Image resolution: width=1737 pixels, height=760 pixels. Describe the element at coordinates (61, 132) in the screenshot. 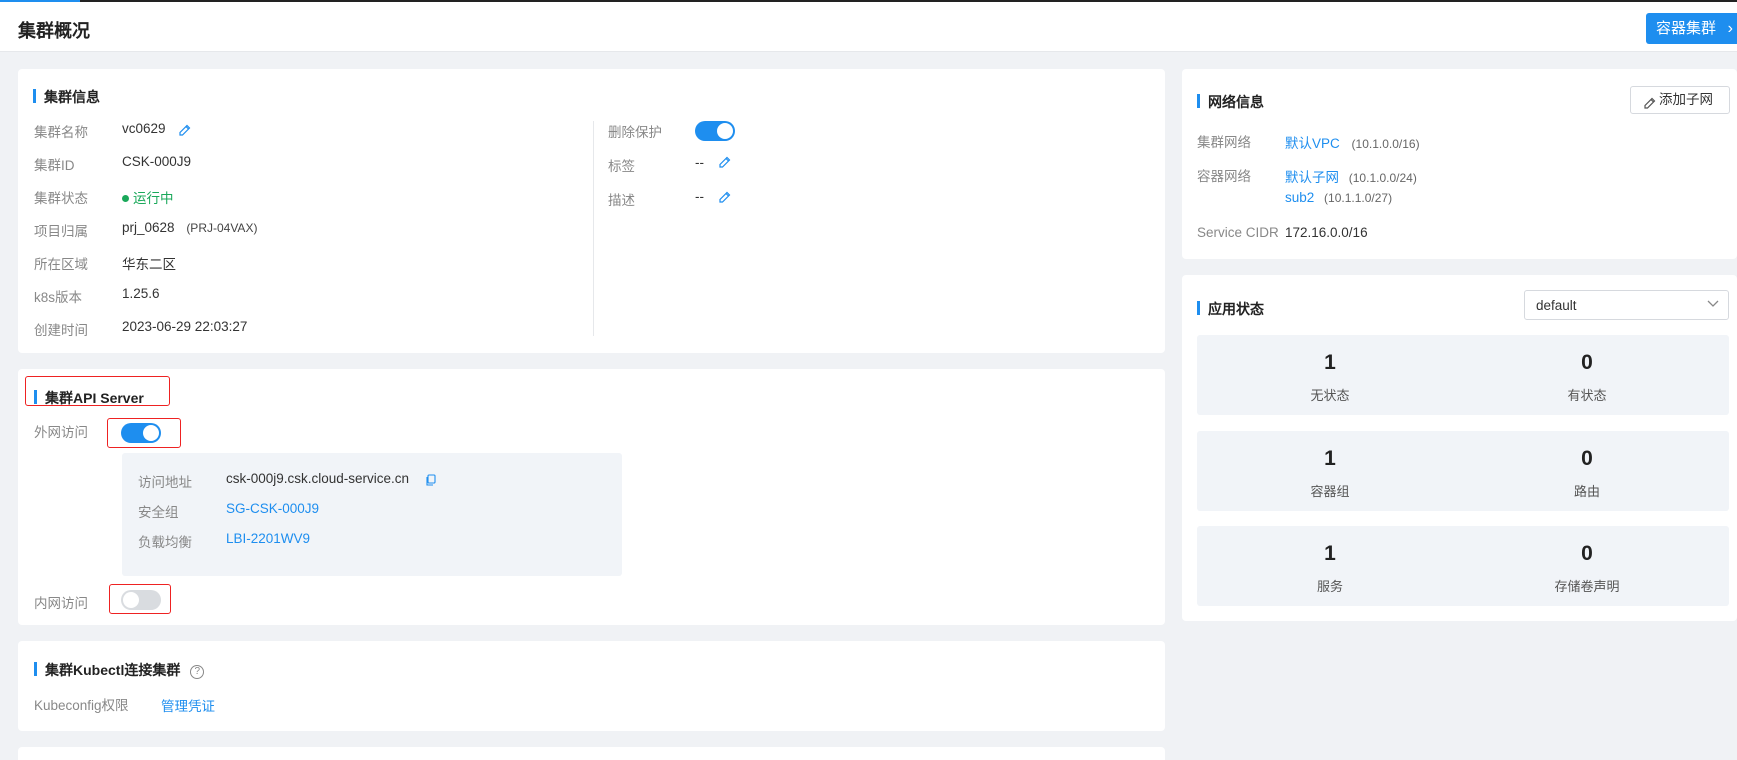

I see `cluster-name-label: 集群名称` at that location.